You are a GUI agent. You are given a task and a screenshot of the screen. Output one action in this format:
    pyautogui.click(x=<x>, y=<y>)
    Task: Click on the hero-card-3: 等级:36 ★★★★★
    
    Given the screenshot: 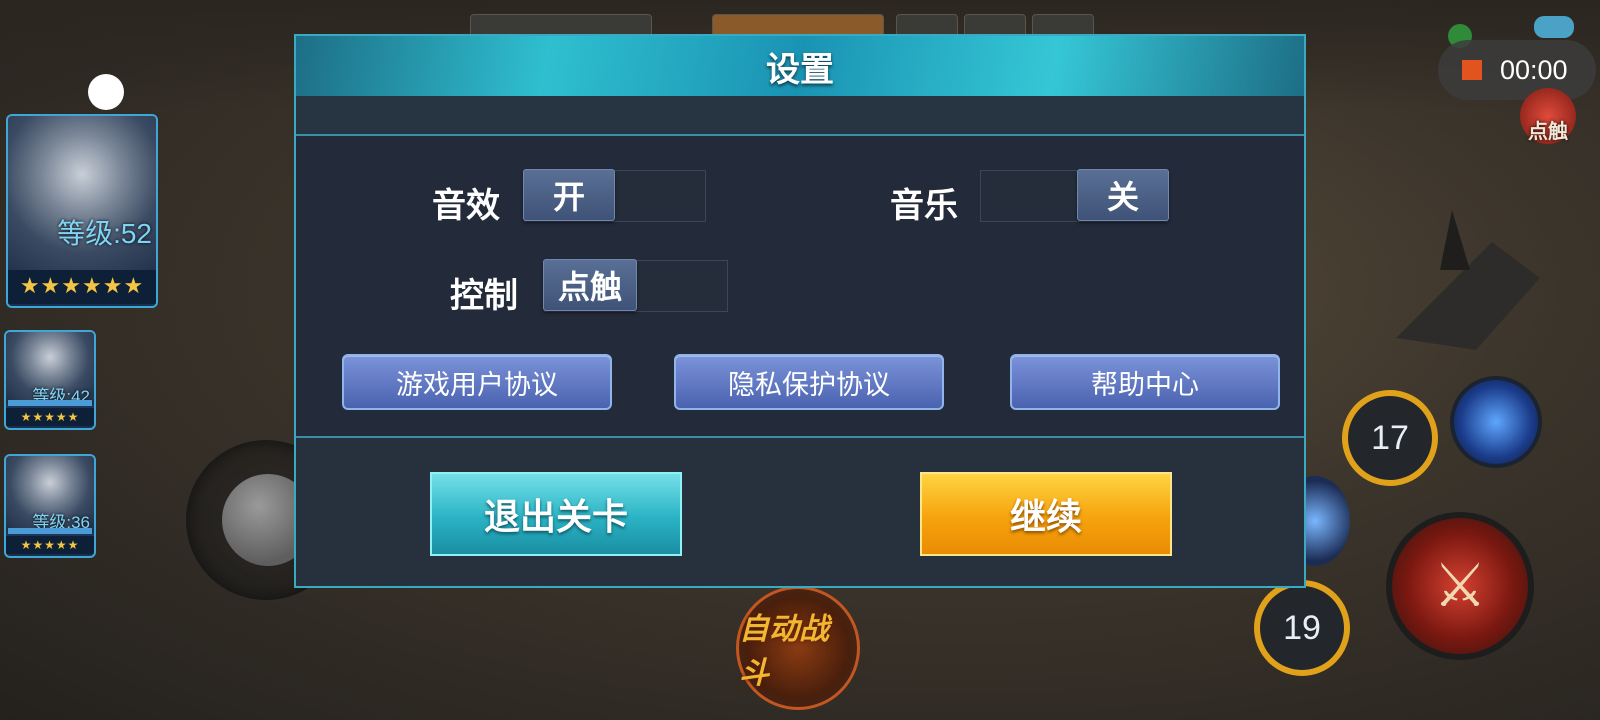 What is the action you would take?
    pyautogui.click(x=50, y=506)
    